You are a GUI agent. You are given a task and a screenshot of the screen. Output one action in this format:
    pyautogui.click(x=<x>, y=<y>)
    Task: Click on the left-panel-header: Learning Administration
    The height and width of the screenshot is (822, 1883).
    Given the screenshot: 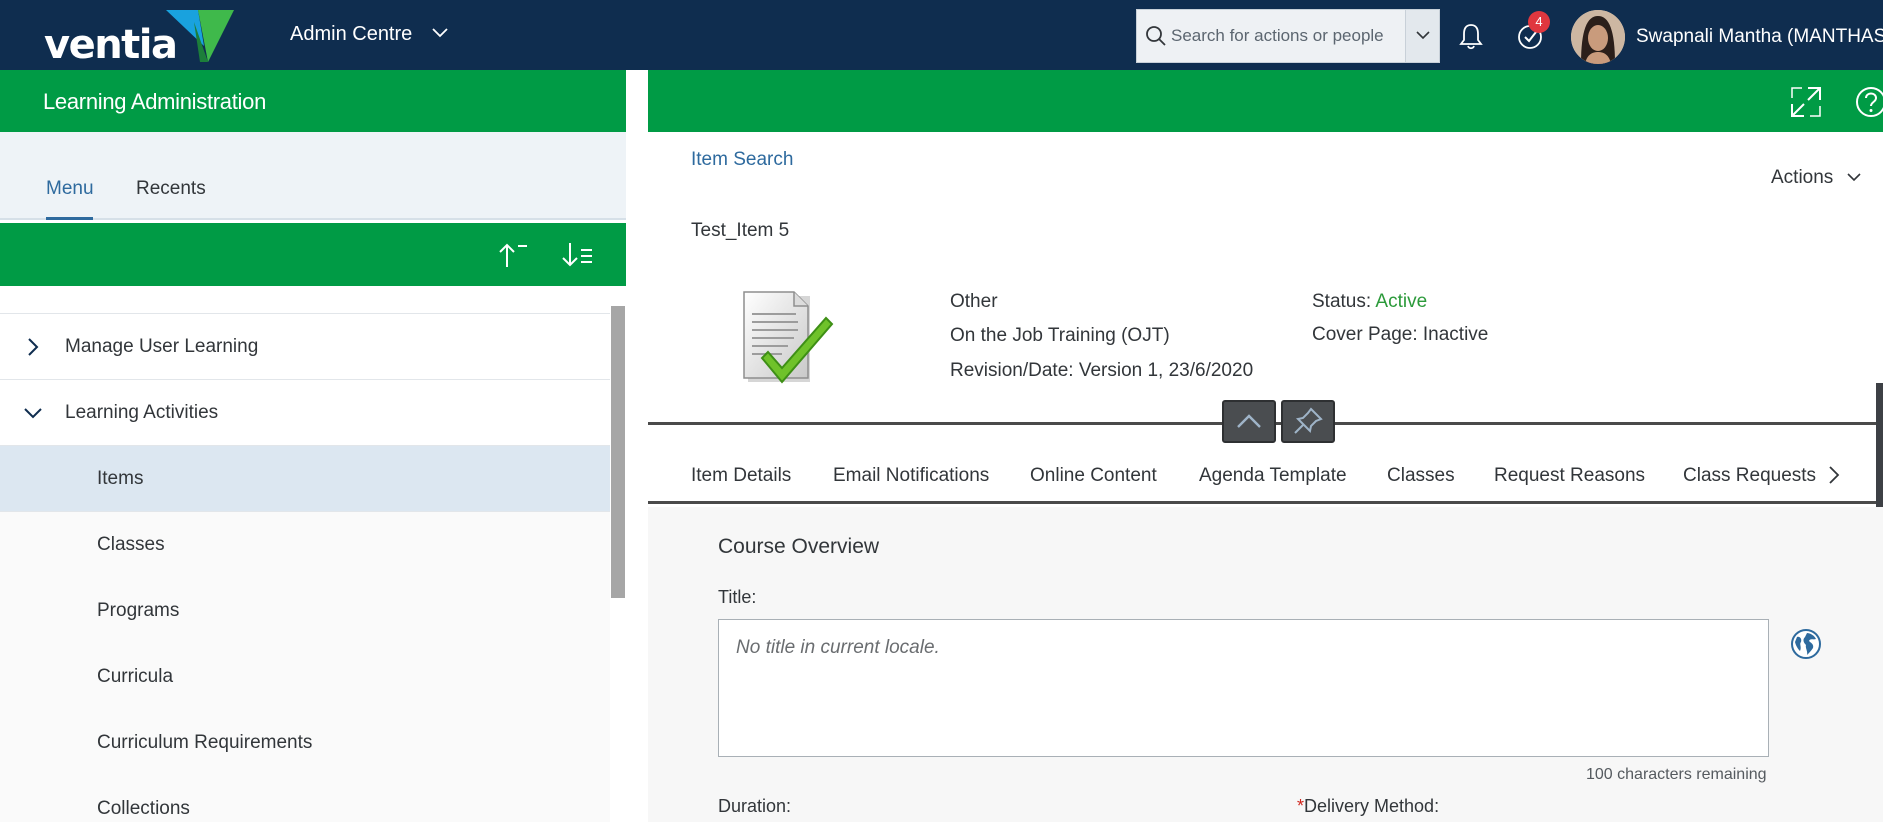 What is the action you would take?
    pyautogui.click(x=313, y=101)
    